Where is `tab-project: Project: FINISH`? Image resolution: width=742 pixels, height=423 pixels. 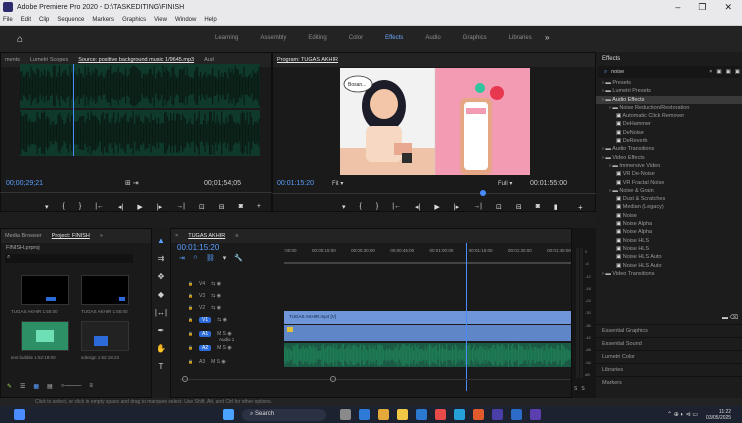 tab-project: Project: FINISH is located at coordinates (71, 236).